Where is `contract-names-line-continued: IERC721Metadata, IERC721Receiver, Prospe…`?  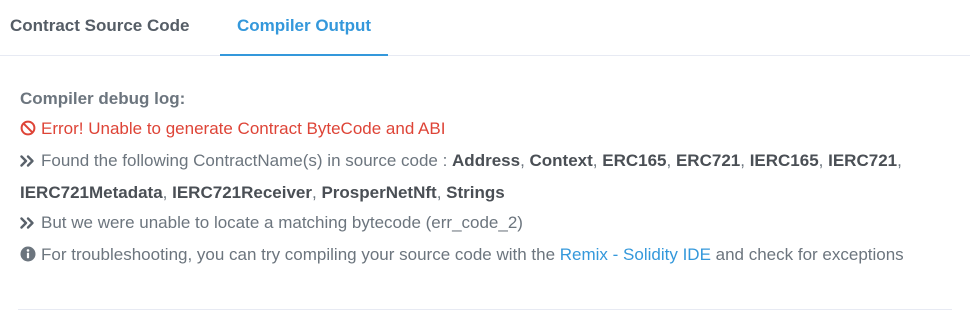
contract-names-line-continued: IERC721Metadata, IERC721Receiver, Prospe… is located at coordinates (262, 192).